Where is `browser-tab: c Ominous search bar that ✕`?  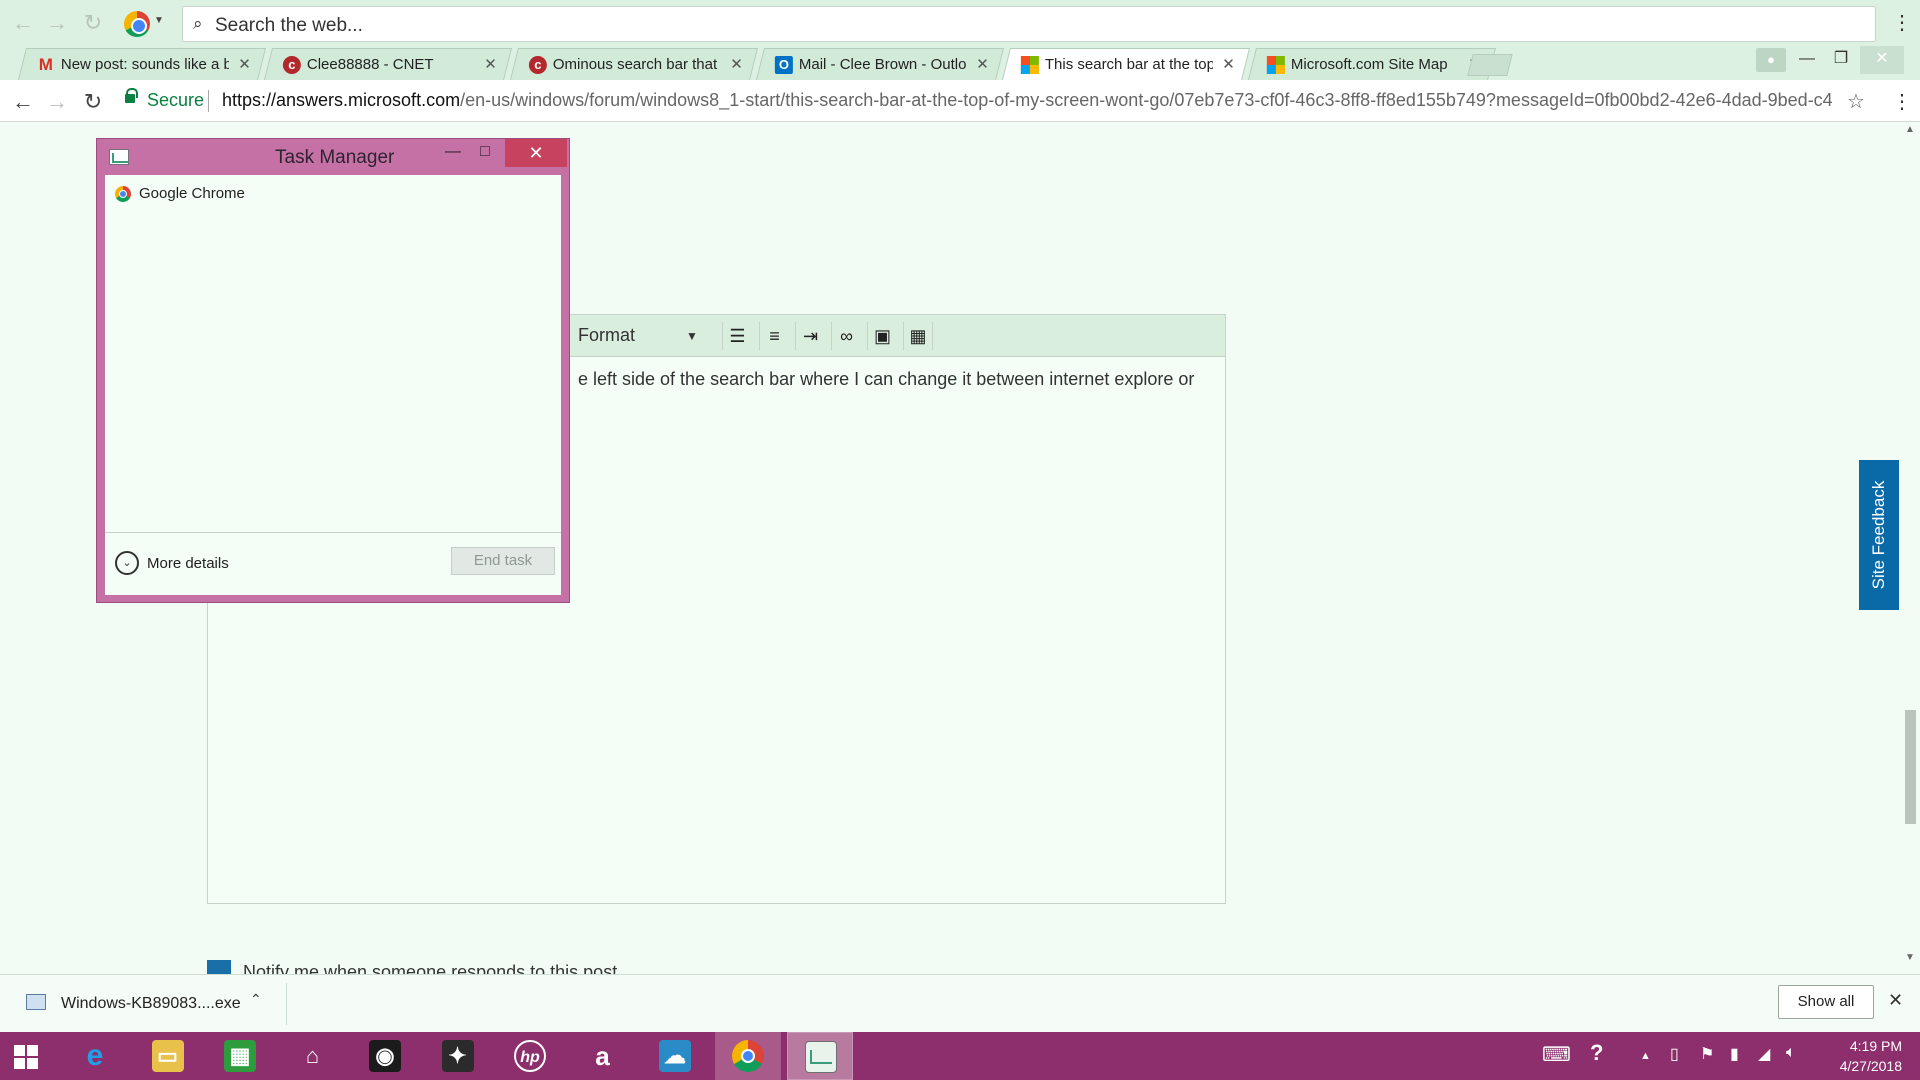 browser-tab: c Ominous search bar that ✕ is located at coordinates (634, 64).